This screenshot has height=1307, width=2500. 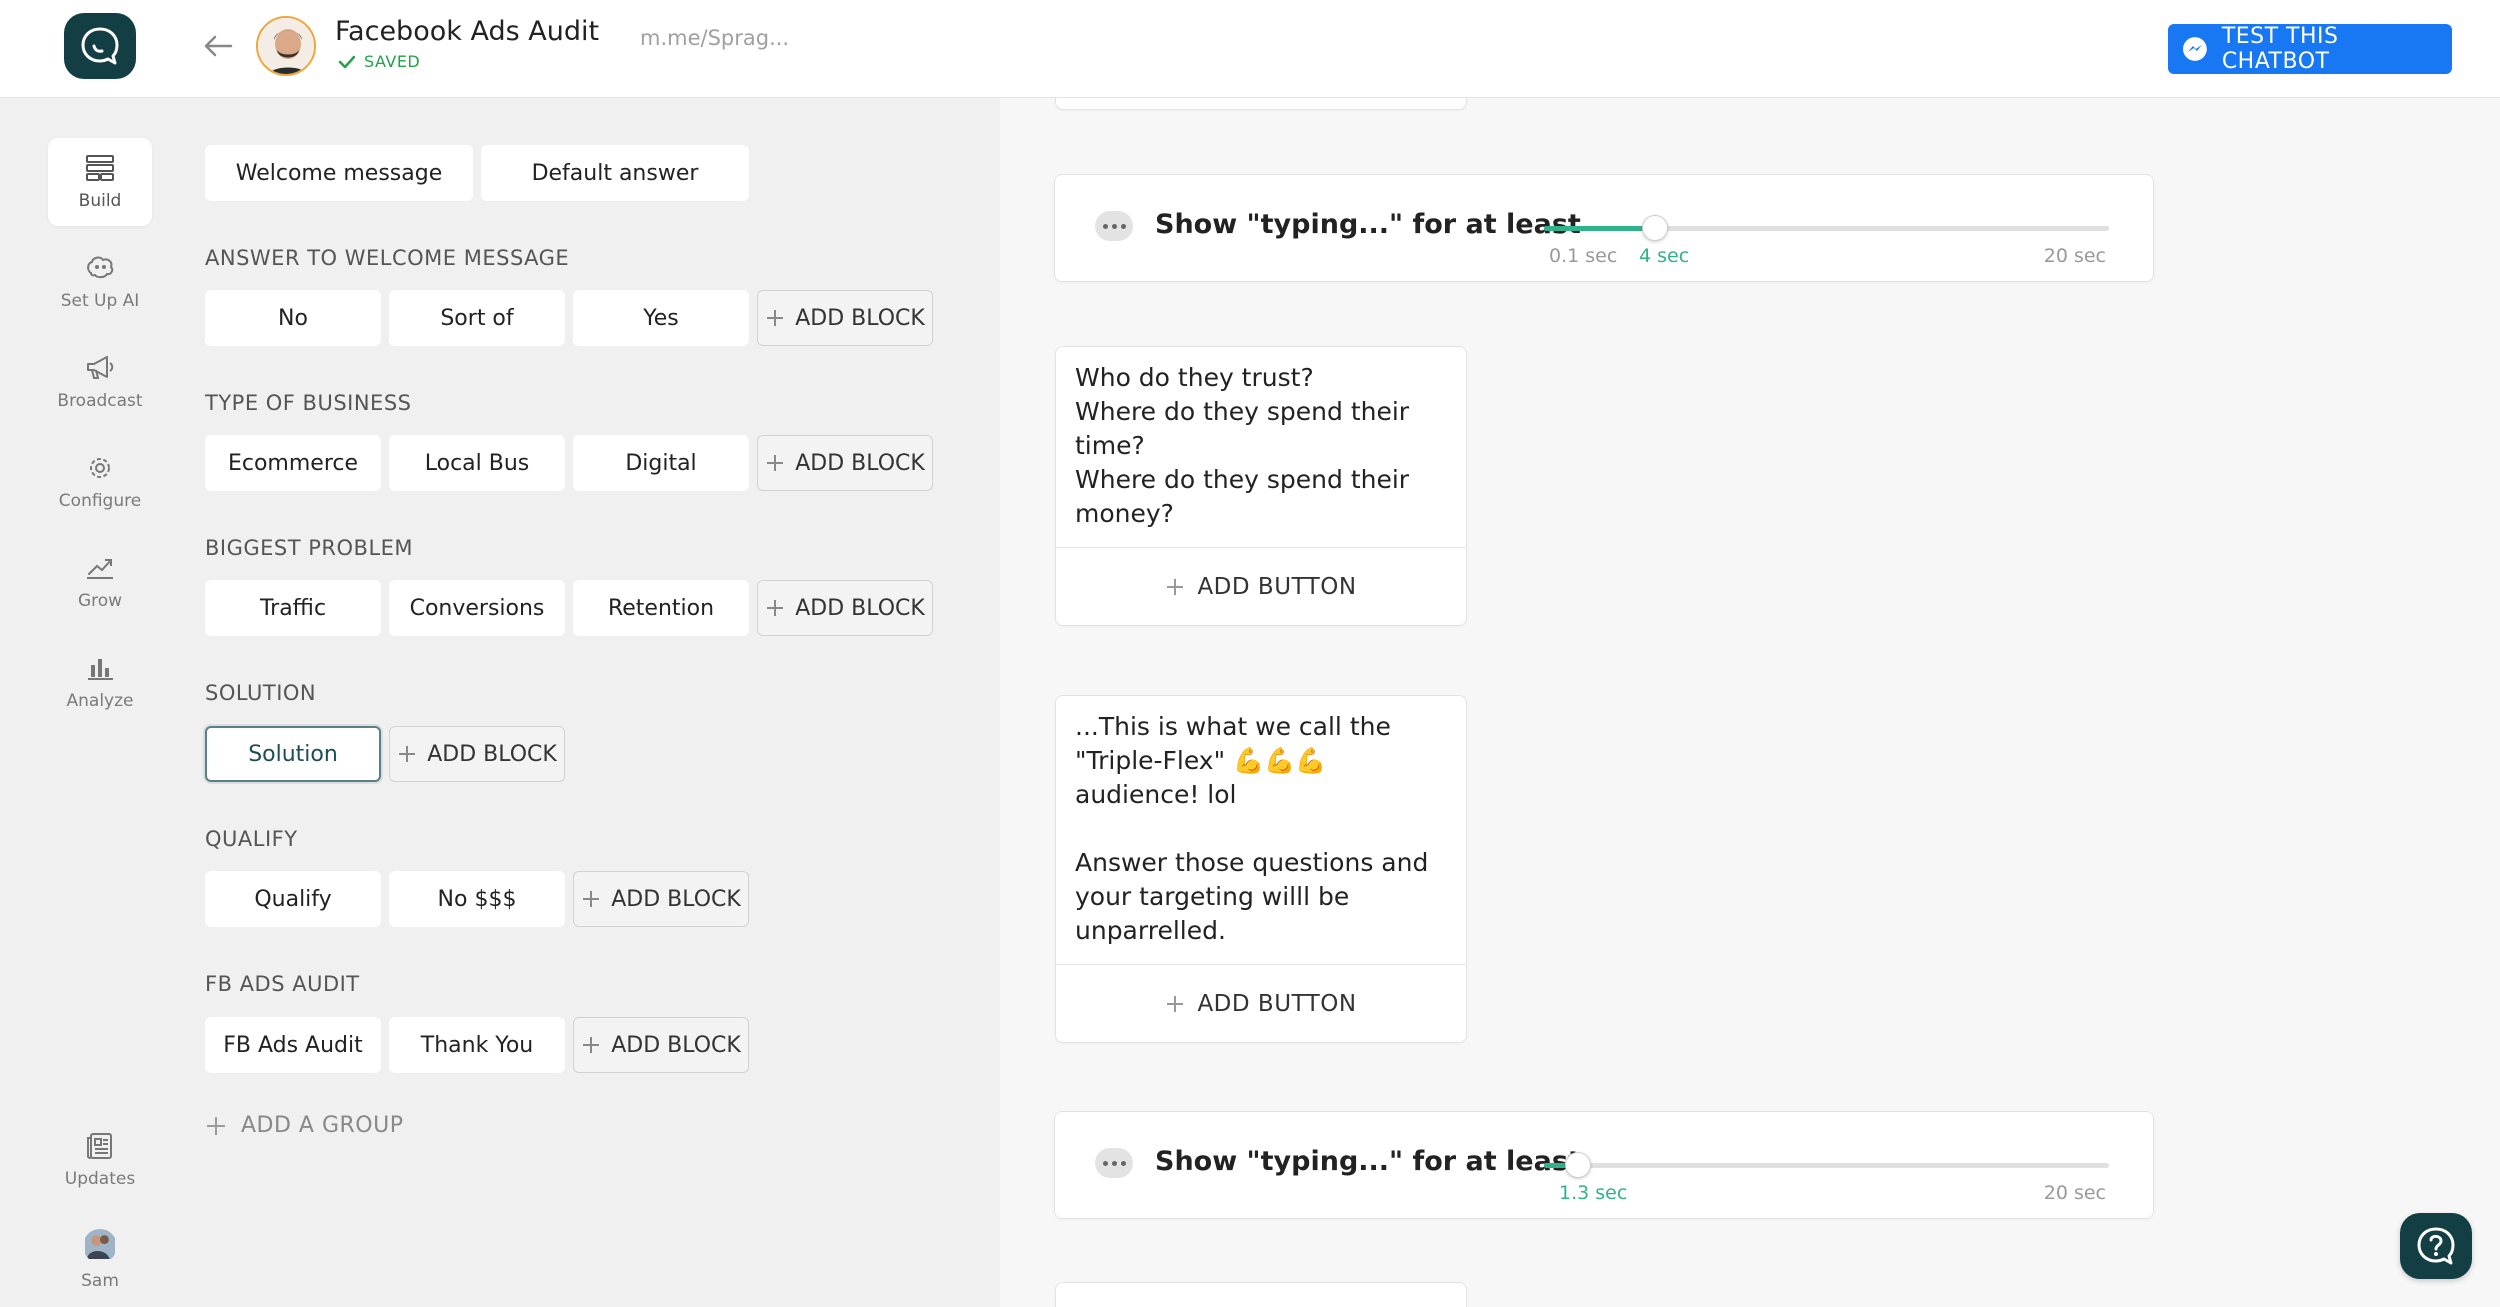 What do you see at coordinates (293, 754) in the screenshot?
I see `block-chip-selected: Solution` at bounding box center [293, 754].